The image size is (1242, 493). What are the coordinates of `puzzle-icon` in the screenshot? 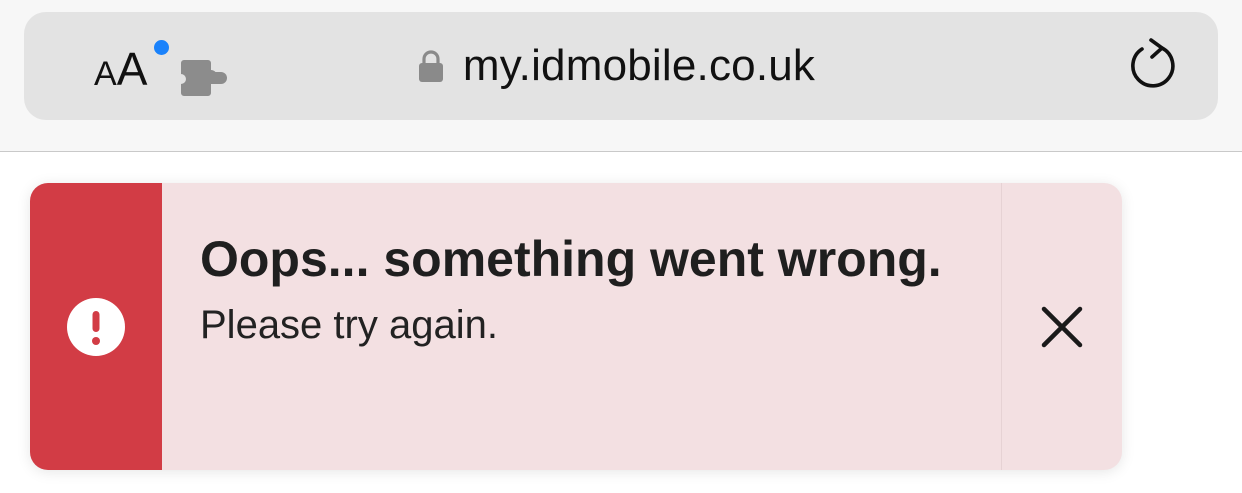 It's located at (204, 78).